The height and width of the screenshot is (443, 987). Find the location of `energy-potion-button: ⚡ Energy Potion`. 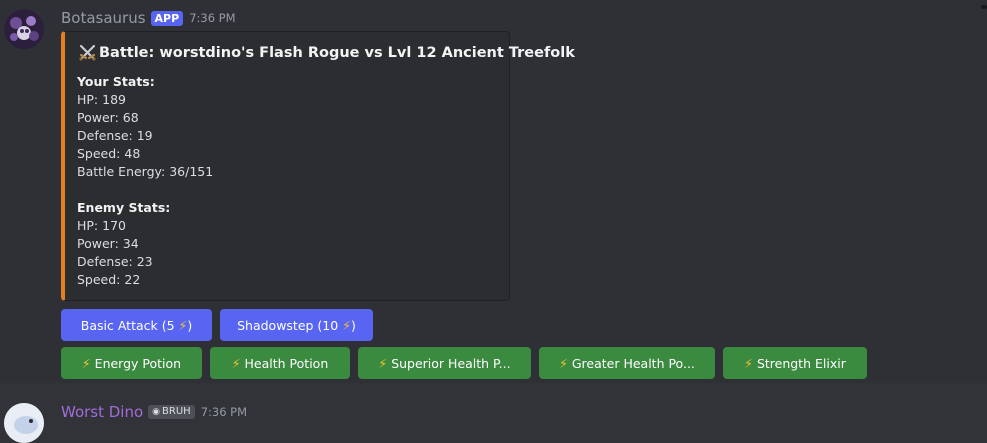

energy-potion-button: ⚡ Energy Potion is located at coordinates (131, 363).